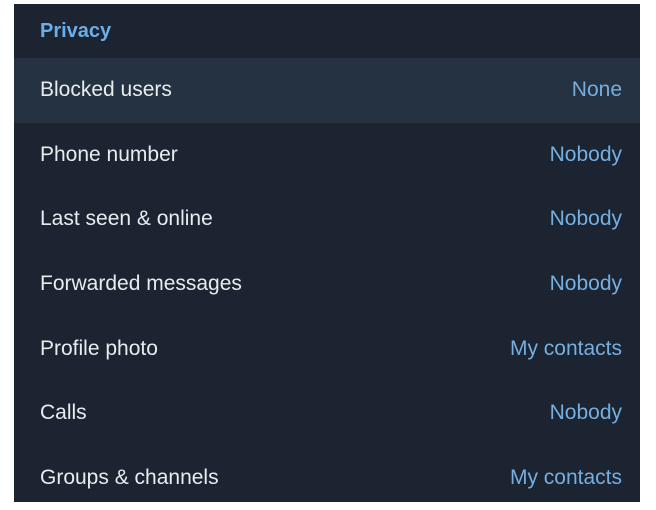 This screenshot has width=656, height=510. Describe the element at coordinates (596, 90) in the screenshot. I see `row-value: None` at that location.